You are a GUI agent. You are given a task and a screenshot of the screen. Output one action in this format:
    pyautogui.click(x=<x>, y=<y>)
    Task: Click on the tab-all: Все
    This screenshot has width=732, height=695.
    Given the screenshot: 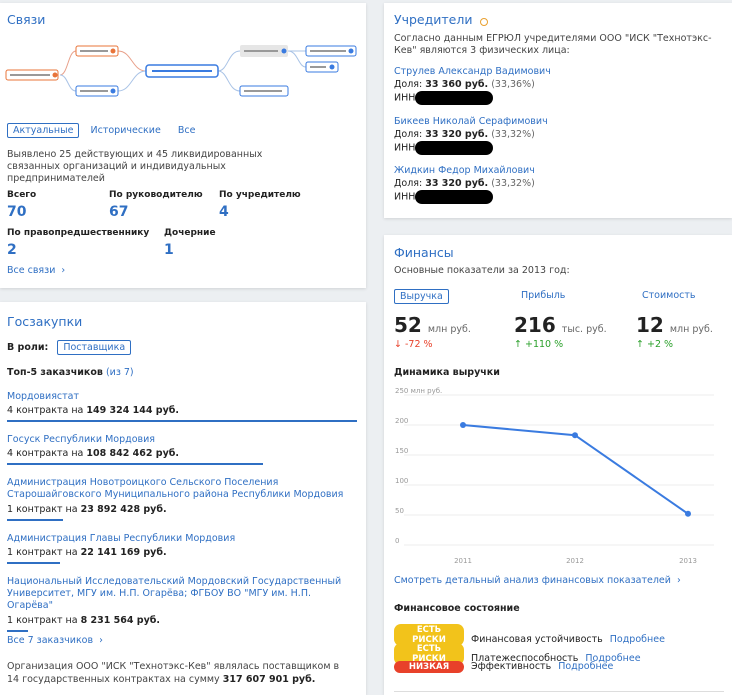 What is the action you would take?
    pyautogui.click(x=187, y=130)
    